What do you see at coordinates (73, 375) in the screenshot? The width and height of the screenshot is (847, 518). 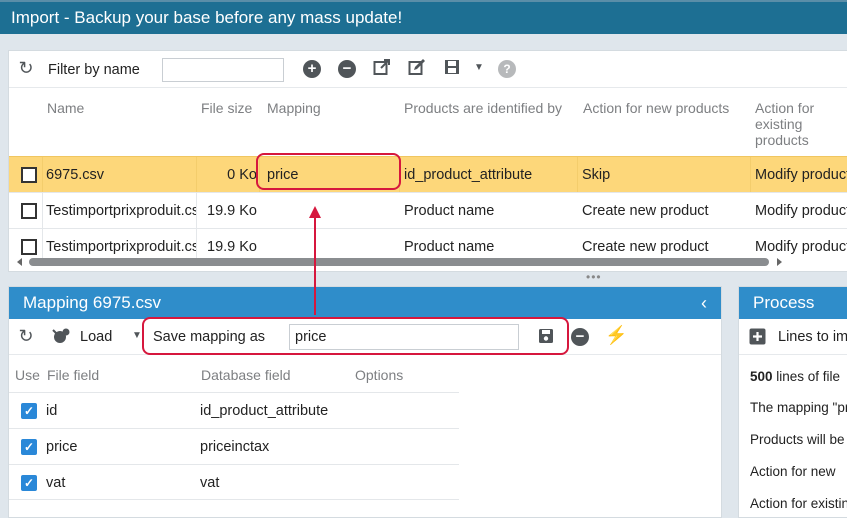 I see `col-file-field: File field` at bounding box center [73, 375].